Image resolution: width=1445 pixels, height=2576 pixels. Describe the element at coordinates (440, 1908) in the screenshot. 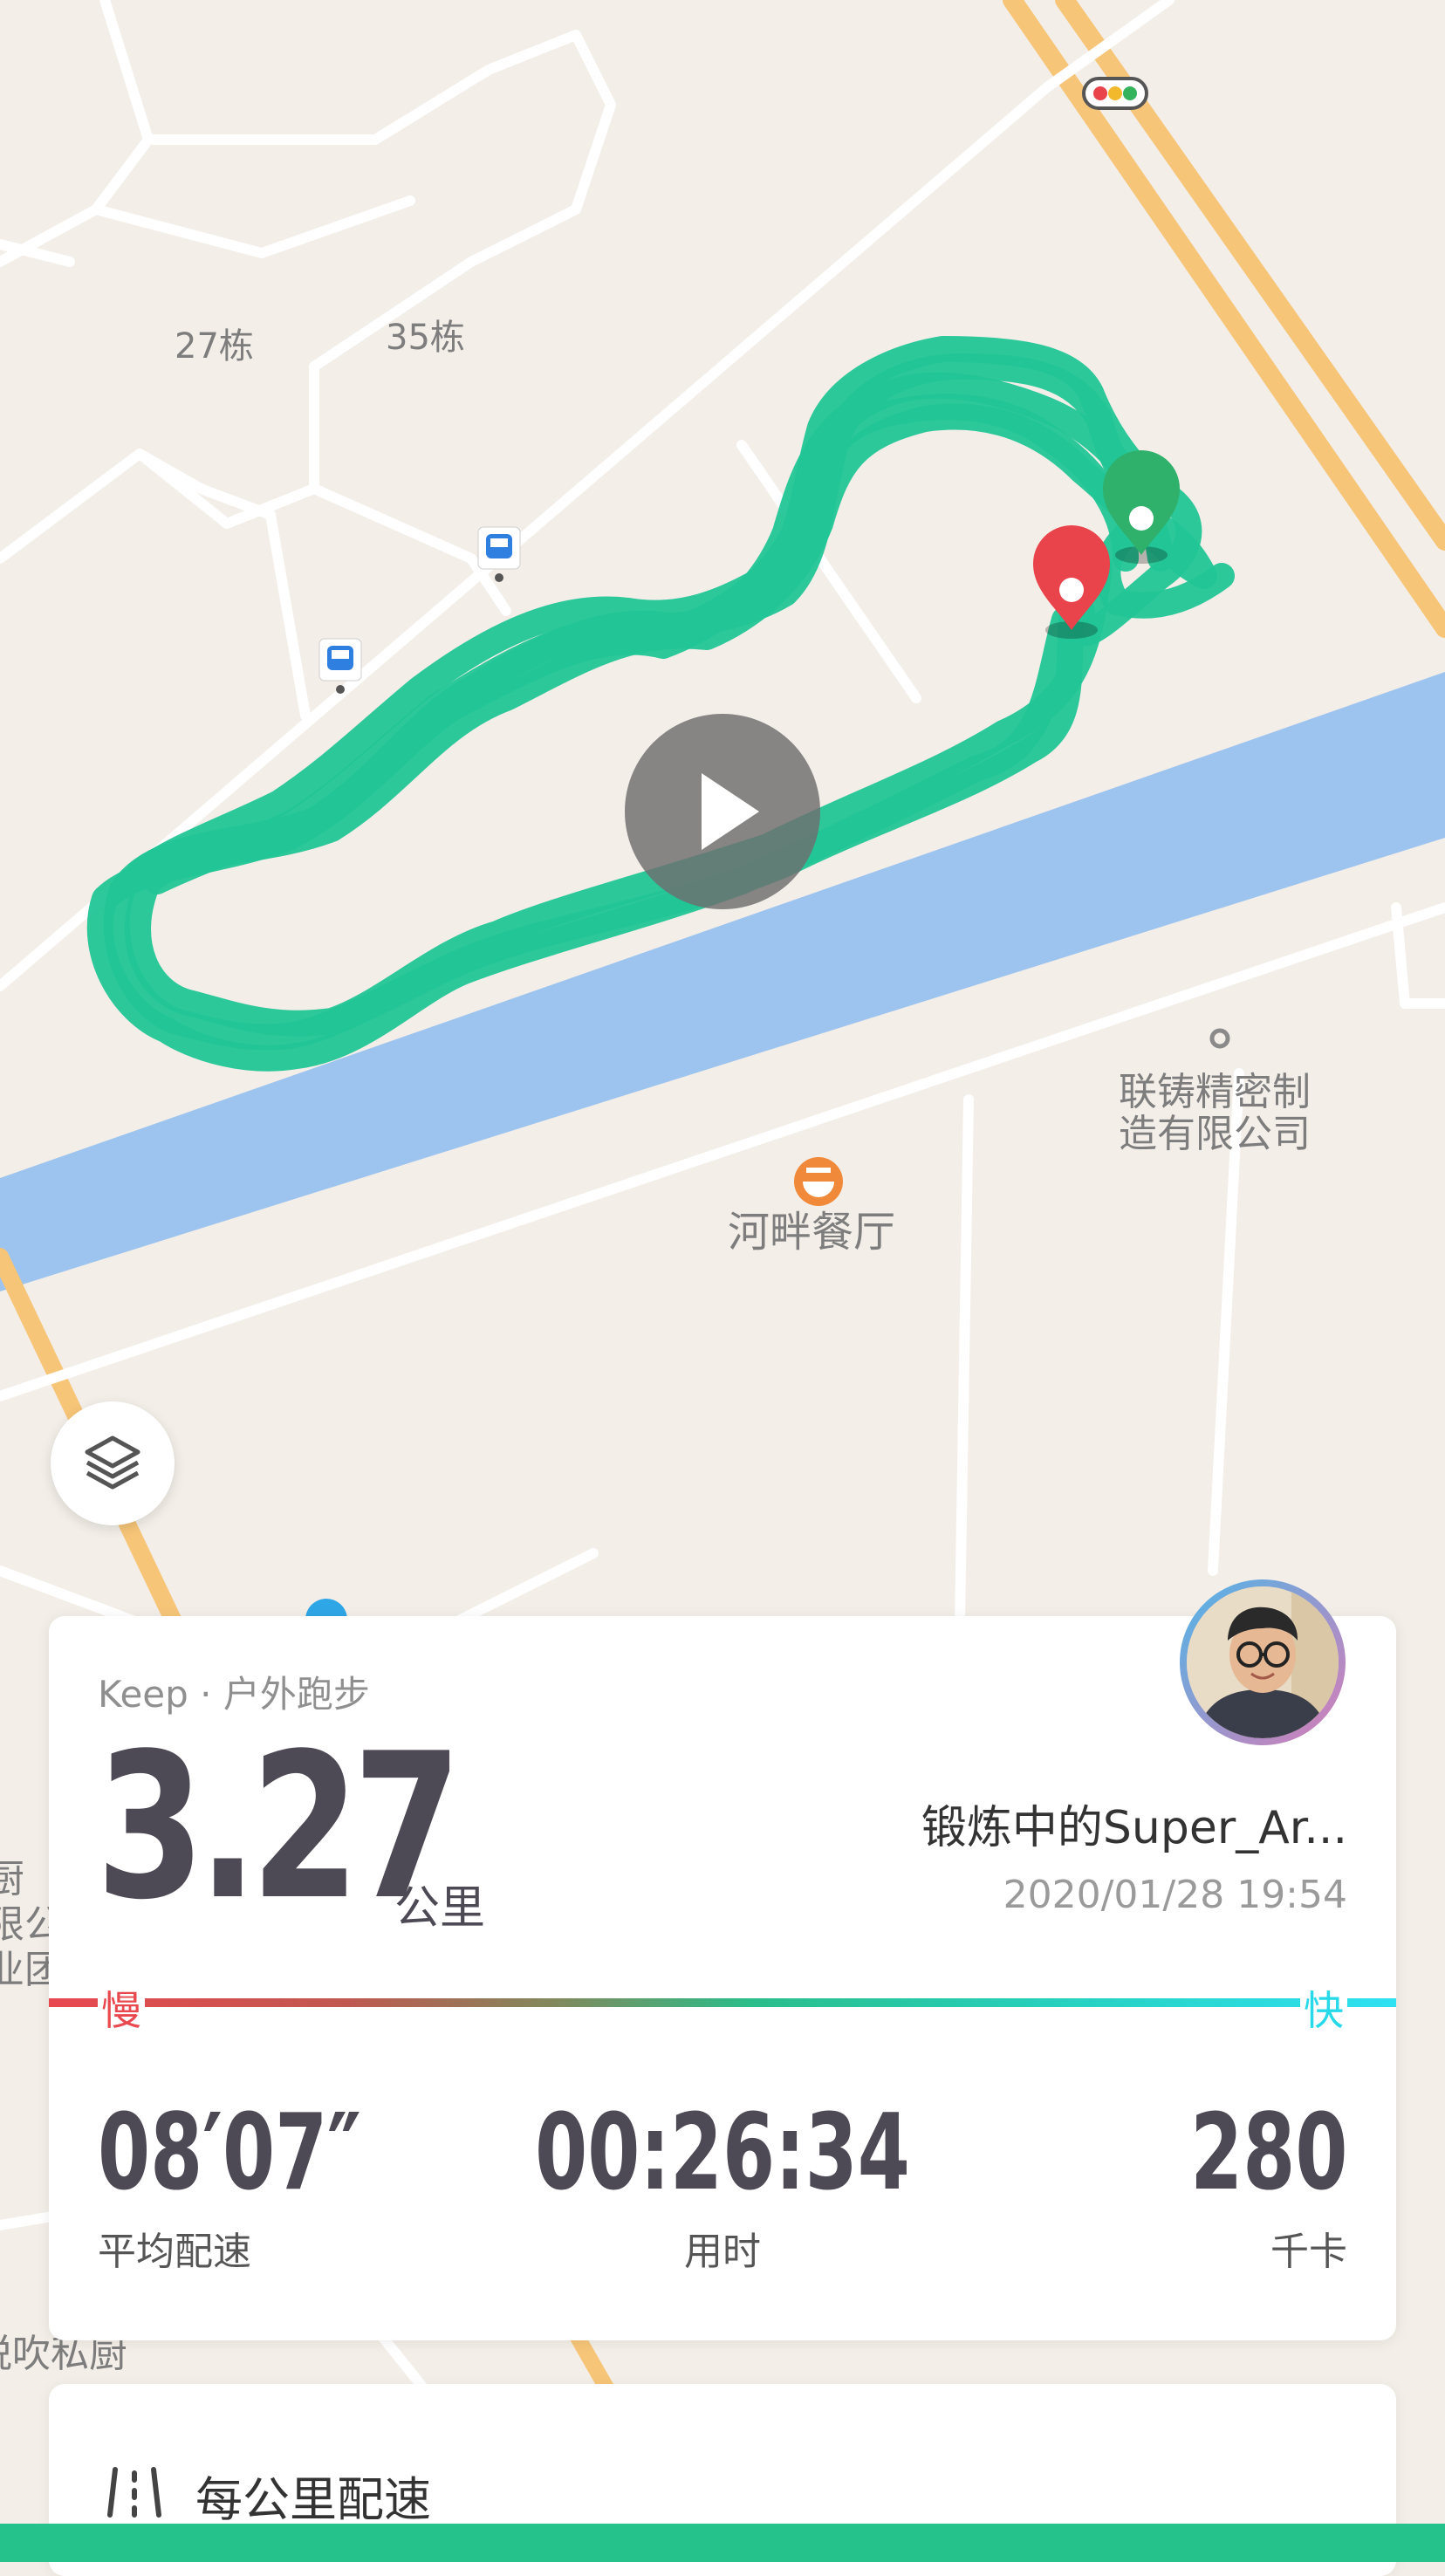

I see `distance-unit: 公里` at that location.